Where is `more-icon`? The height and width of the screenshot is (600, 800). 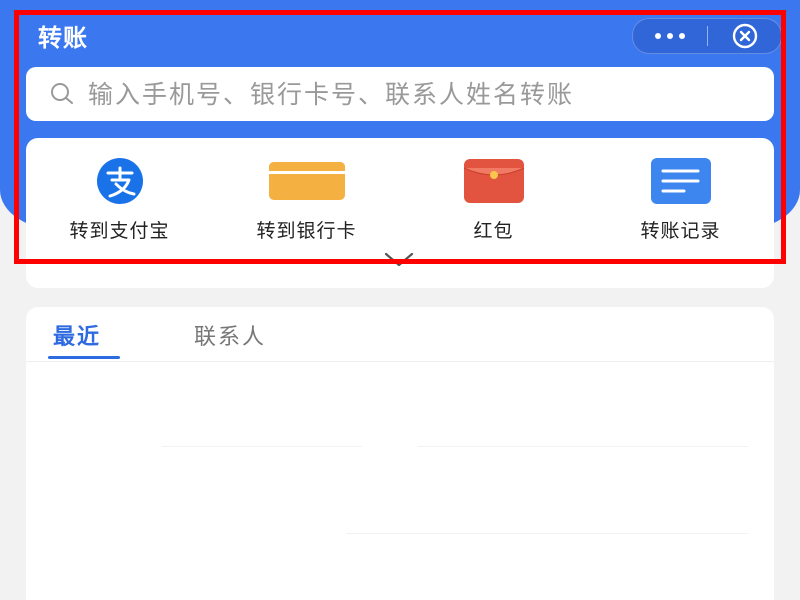 more-icon is located at coordinates (658, 36).